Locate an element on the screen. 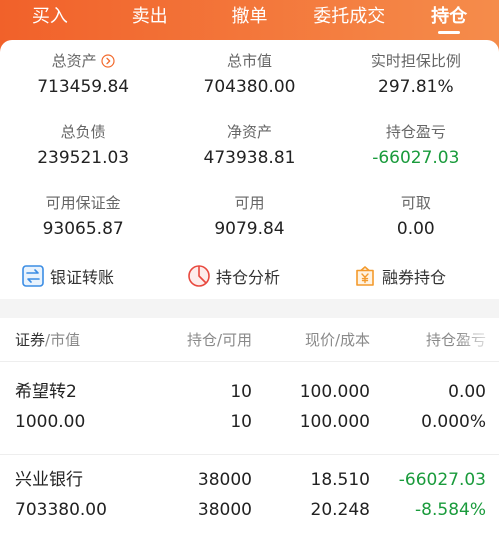 This screenshot has height=540, width=499. header-position-available: 持仓/可用 is located at coordinates (208, 339).